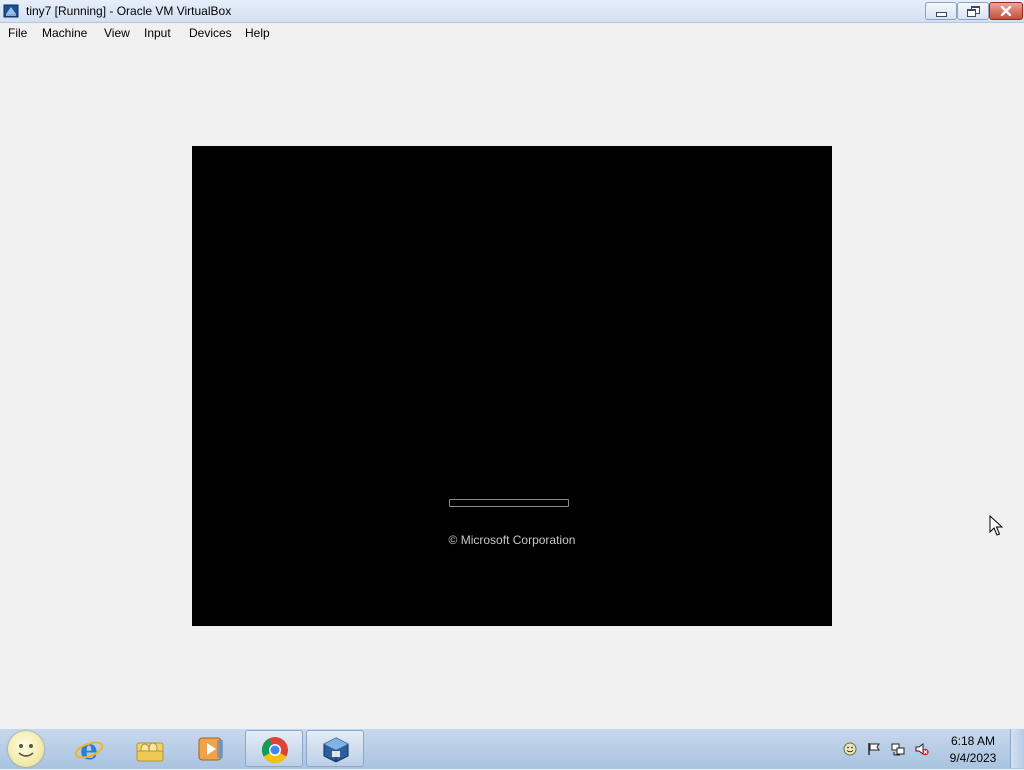 This screenshot has width=1024, height=770. I want to click on minimize-button, so click(941, 11).